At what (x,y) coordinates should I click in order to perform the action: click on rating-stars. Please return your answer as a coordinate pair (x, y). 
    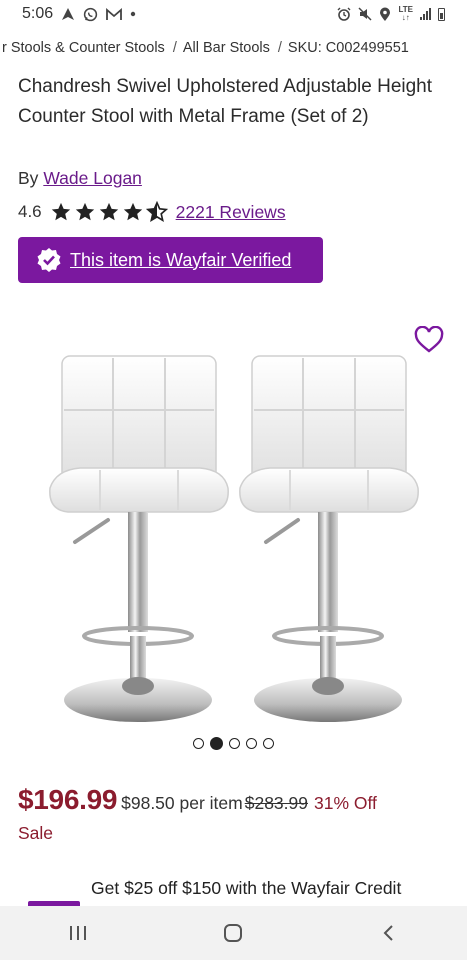
    Looking at the image, I should click on (109, 212).